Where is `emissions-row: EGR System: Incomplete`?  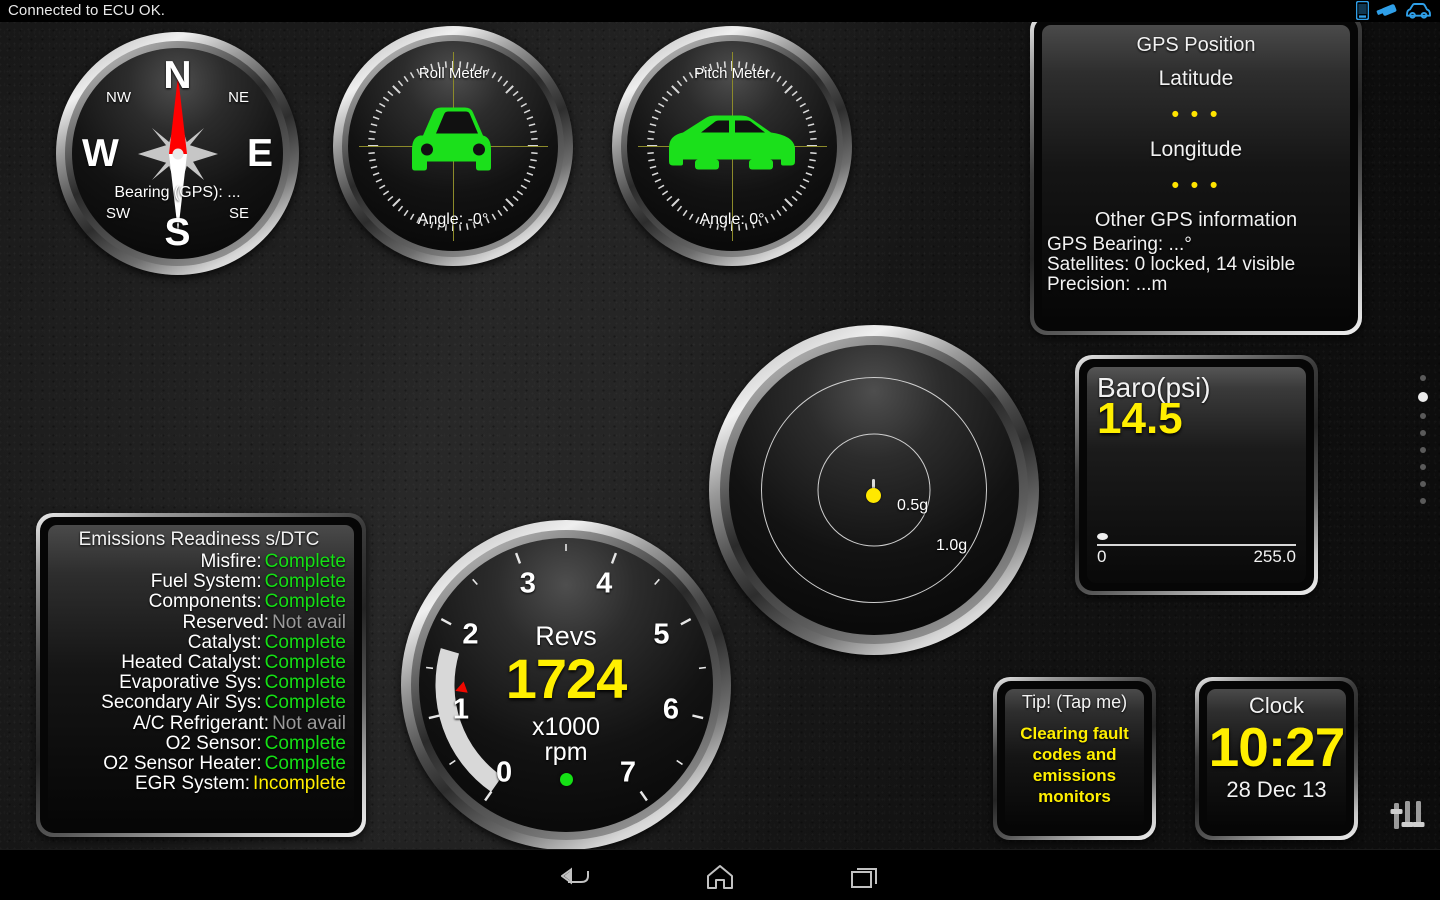
emissions-row: EGR System: Incomplete is located at coordinates (199, 784).